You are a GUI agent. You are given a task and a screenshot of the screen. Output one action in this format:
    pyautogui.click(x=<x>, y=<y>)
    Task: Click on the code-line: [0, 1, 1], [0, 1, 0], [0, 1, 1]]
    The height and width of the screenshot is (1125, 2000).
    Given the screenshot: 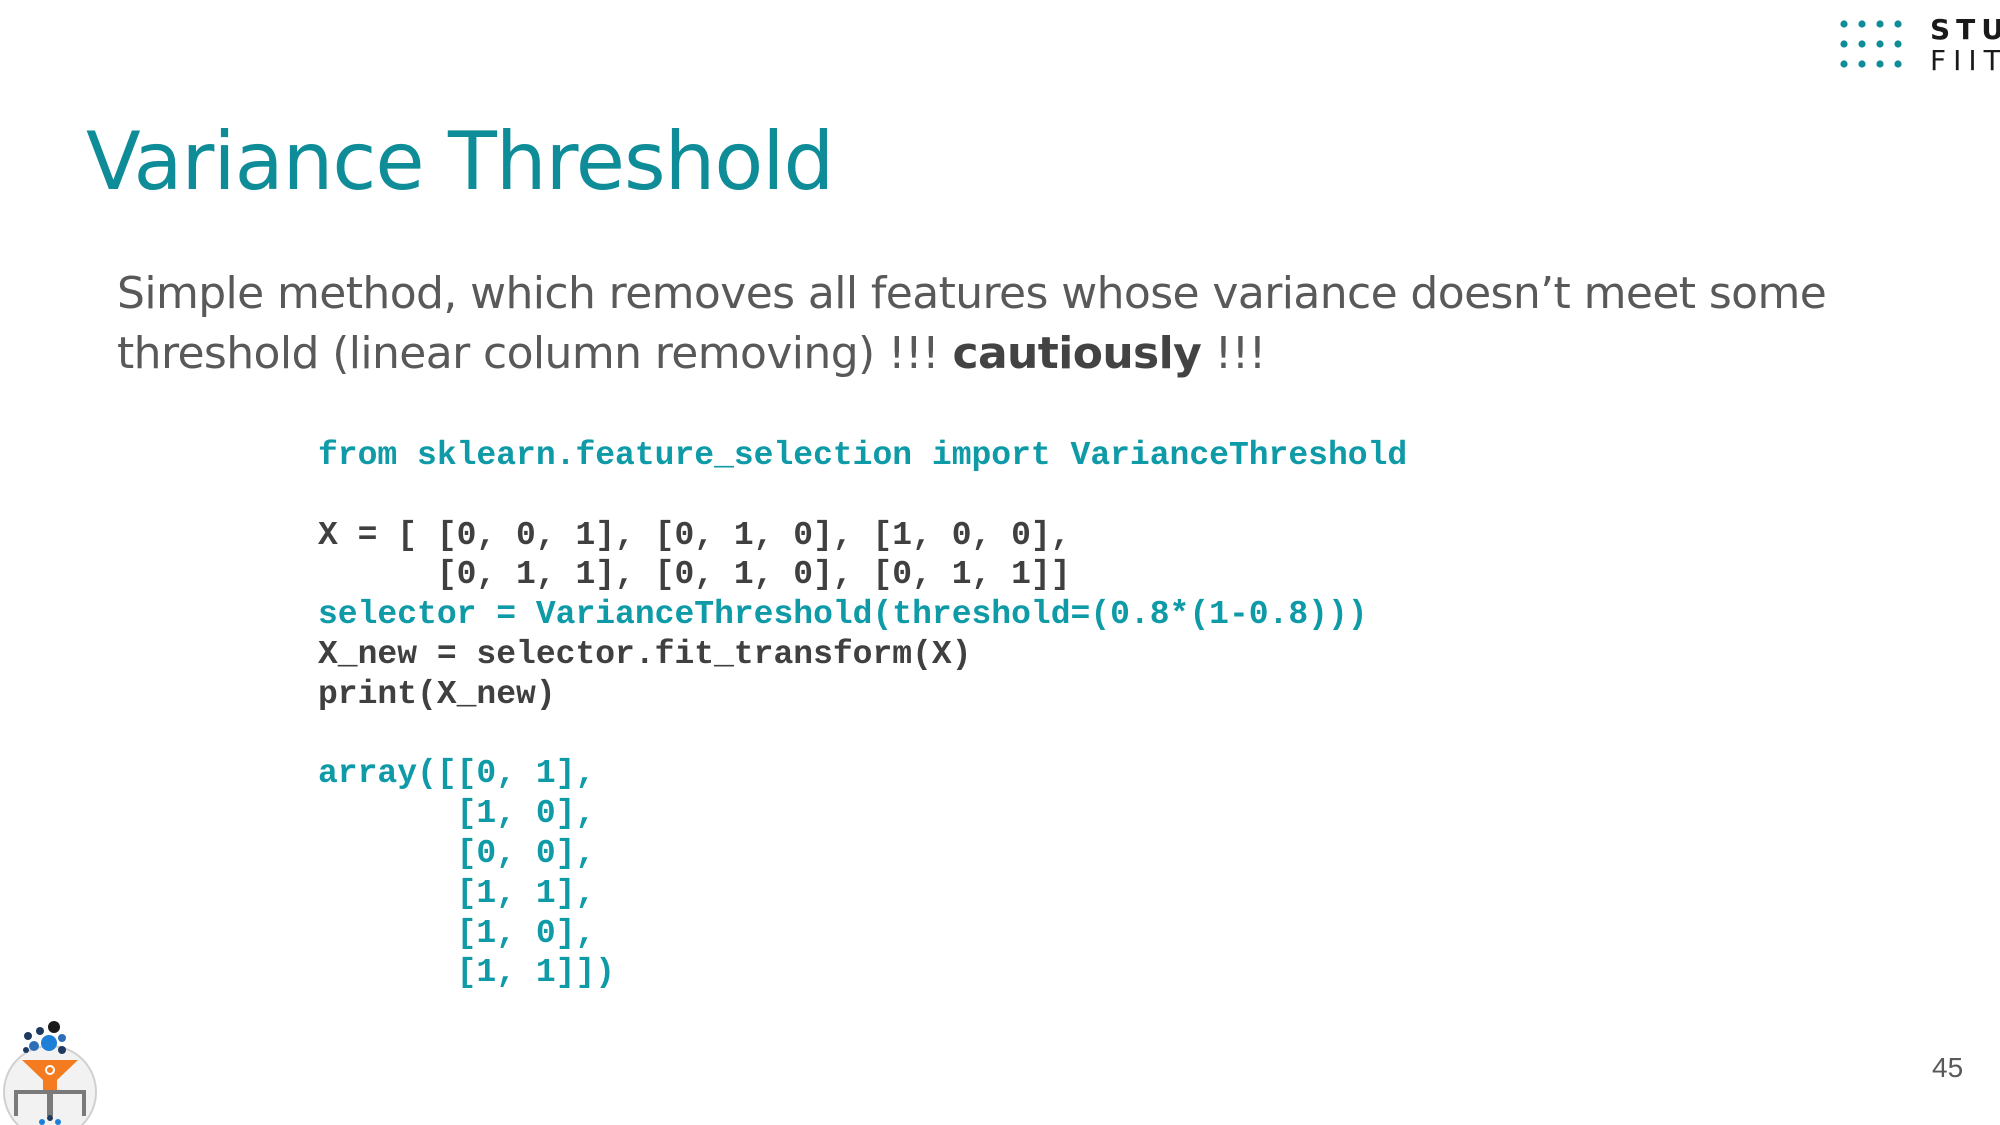 What is the action you would take?
    pyautogui.click(x=694, y=575)
    